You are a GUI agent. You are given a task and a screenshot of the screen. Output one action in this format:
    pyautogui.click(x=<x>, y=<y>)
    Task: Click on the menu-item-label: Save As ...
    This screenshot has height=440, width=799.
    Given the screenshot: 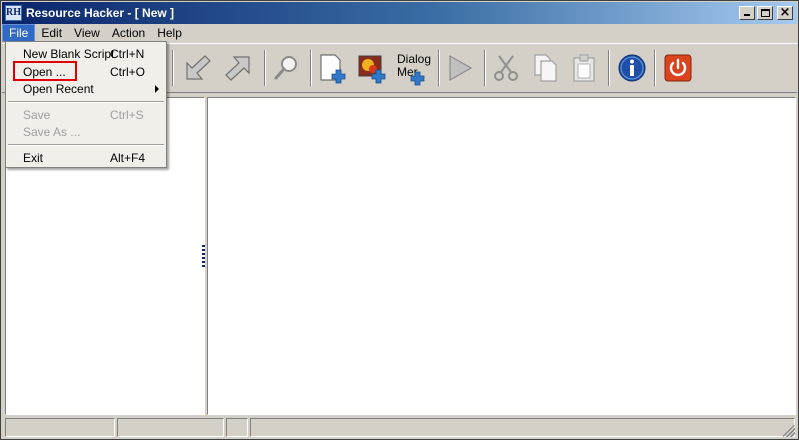 What is the action you would take?
    pyautogui.click(x=52, y=132)
    